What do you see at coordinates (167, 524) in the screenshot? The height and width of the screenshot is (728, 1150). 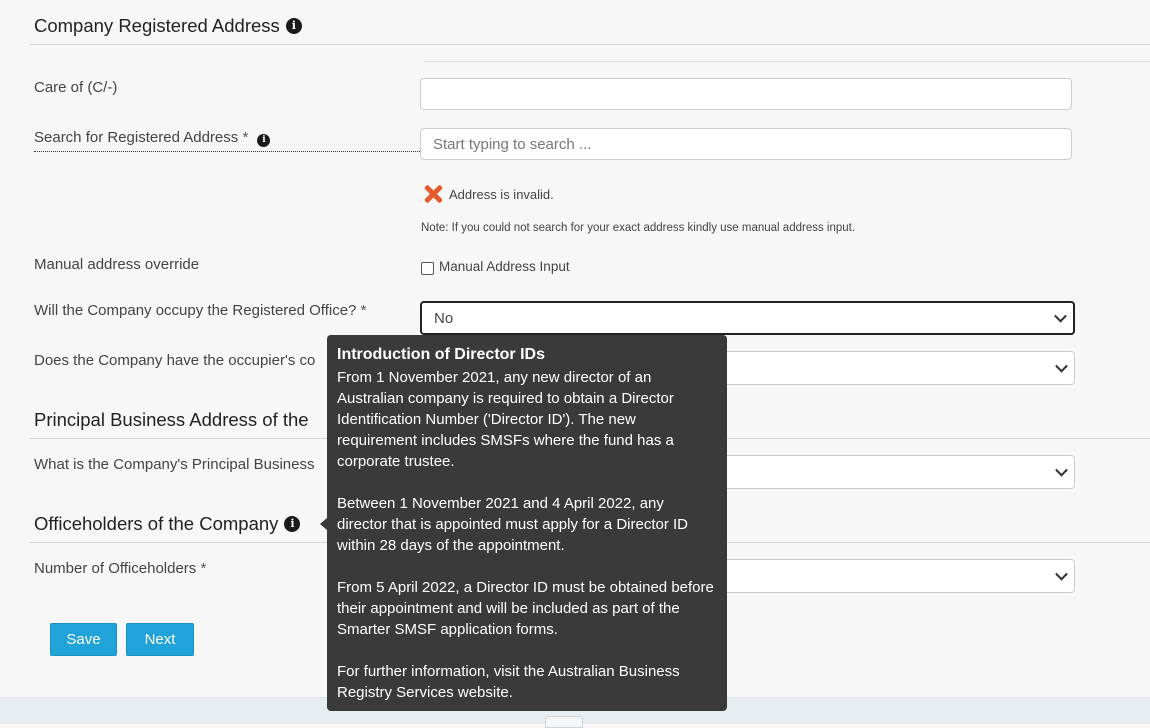 I see `section-title-officeholders: Officeholders of the Company i` at bounding box center [167, 524].